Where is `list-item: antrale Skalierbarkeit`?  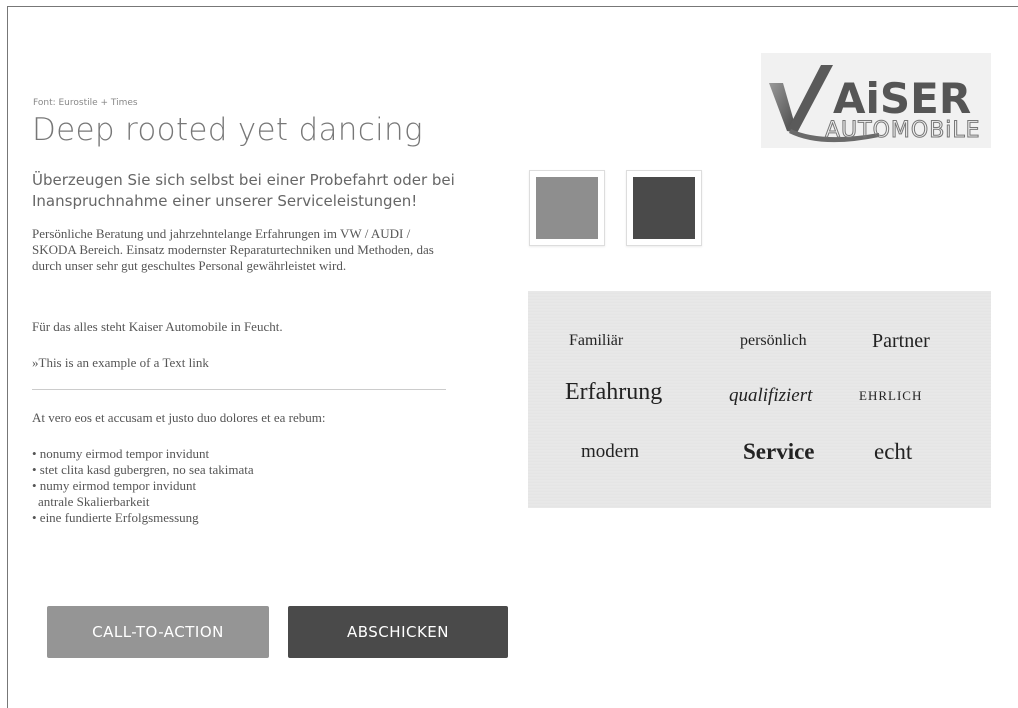 list-item: antrale Skalierbarkeit is located at coordinates (94, 501).